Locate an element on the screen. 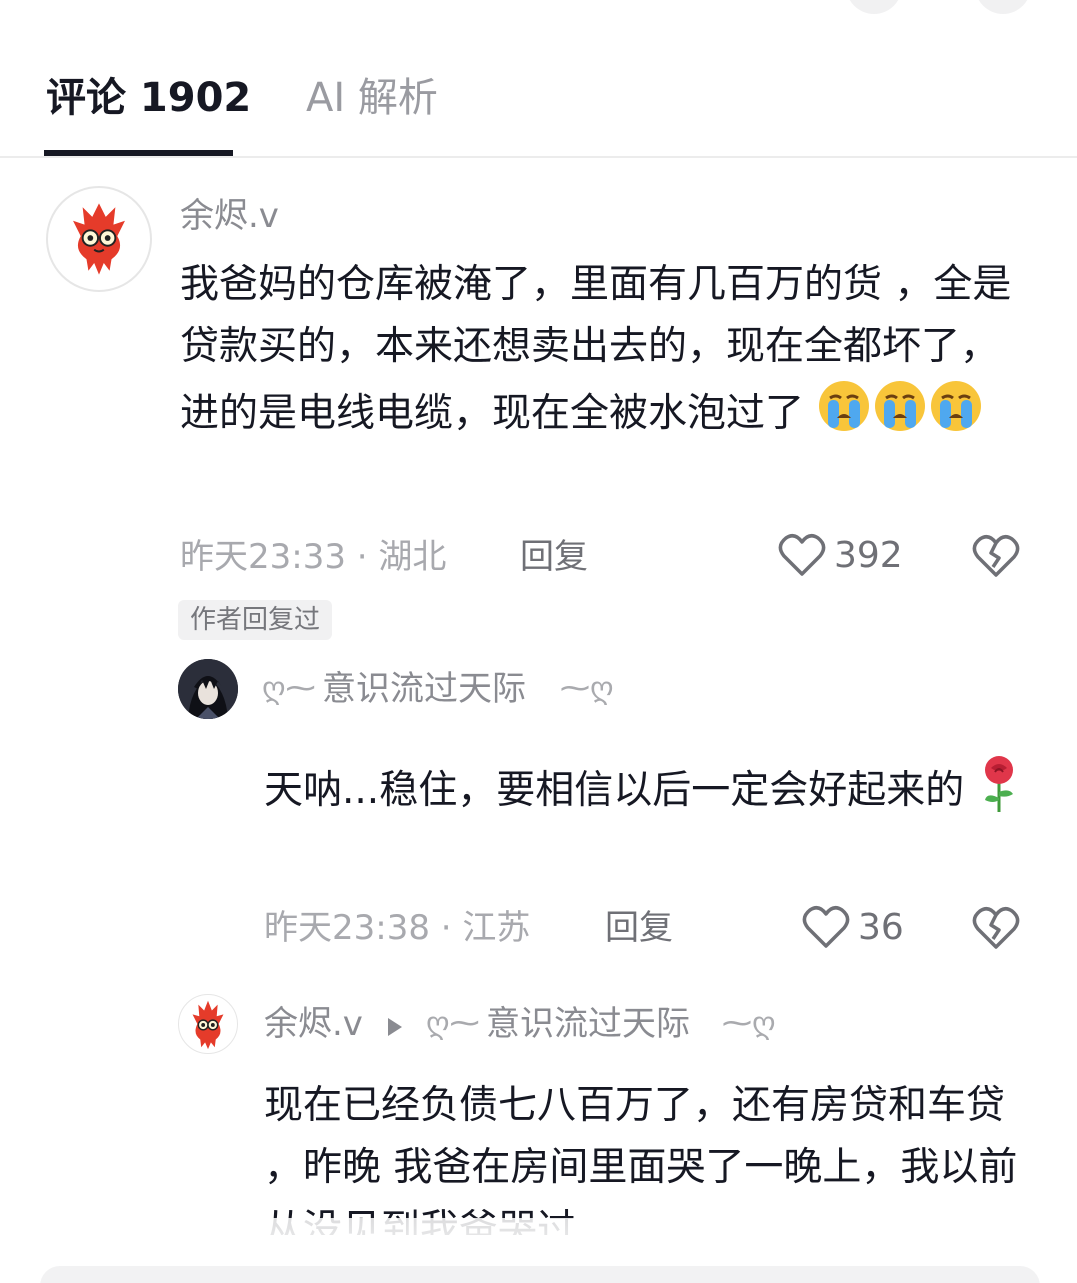 This screenshot has height=1283, width=1077. comment-username: 余烬.v is located at coordinates (229, 216).